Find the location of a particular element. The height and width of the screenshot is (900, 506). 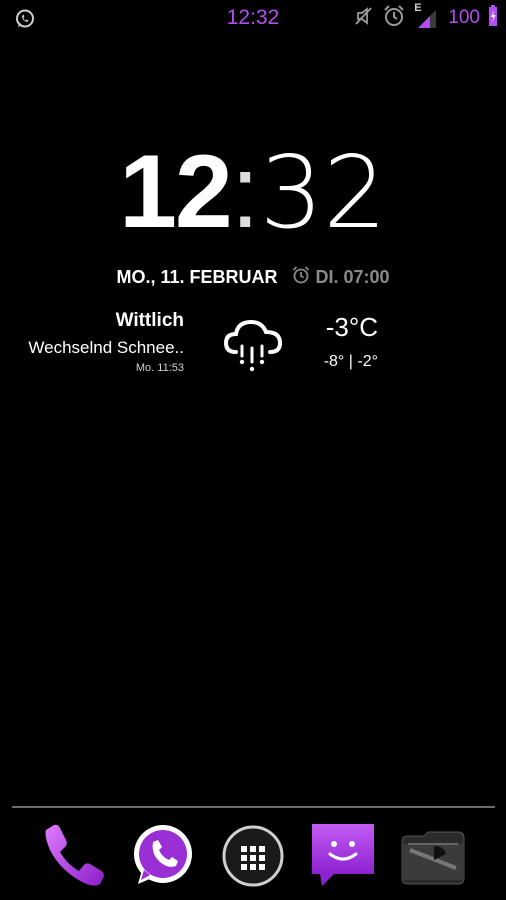

battery-level: 100 is located at coordinates (464, 17).